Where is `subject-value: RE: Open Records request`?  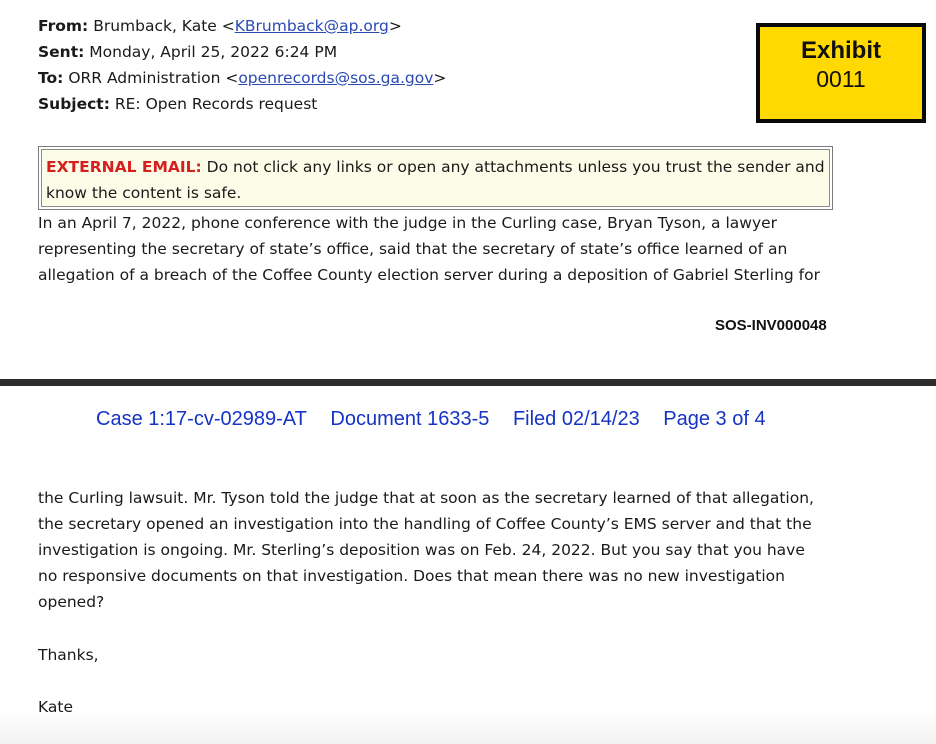
subject-value: RE: Open Records request is located at coordinates (216, 104).